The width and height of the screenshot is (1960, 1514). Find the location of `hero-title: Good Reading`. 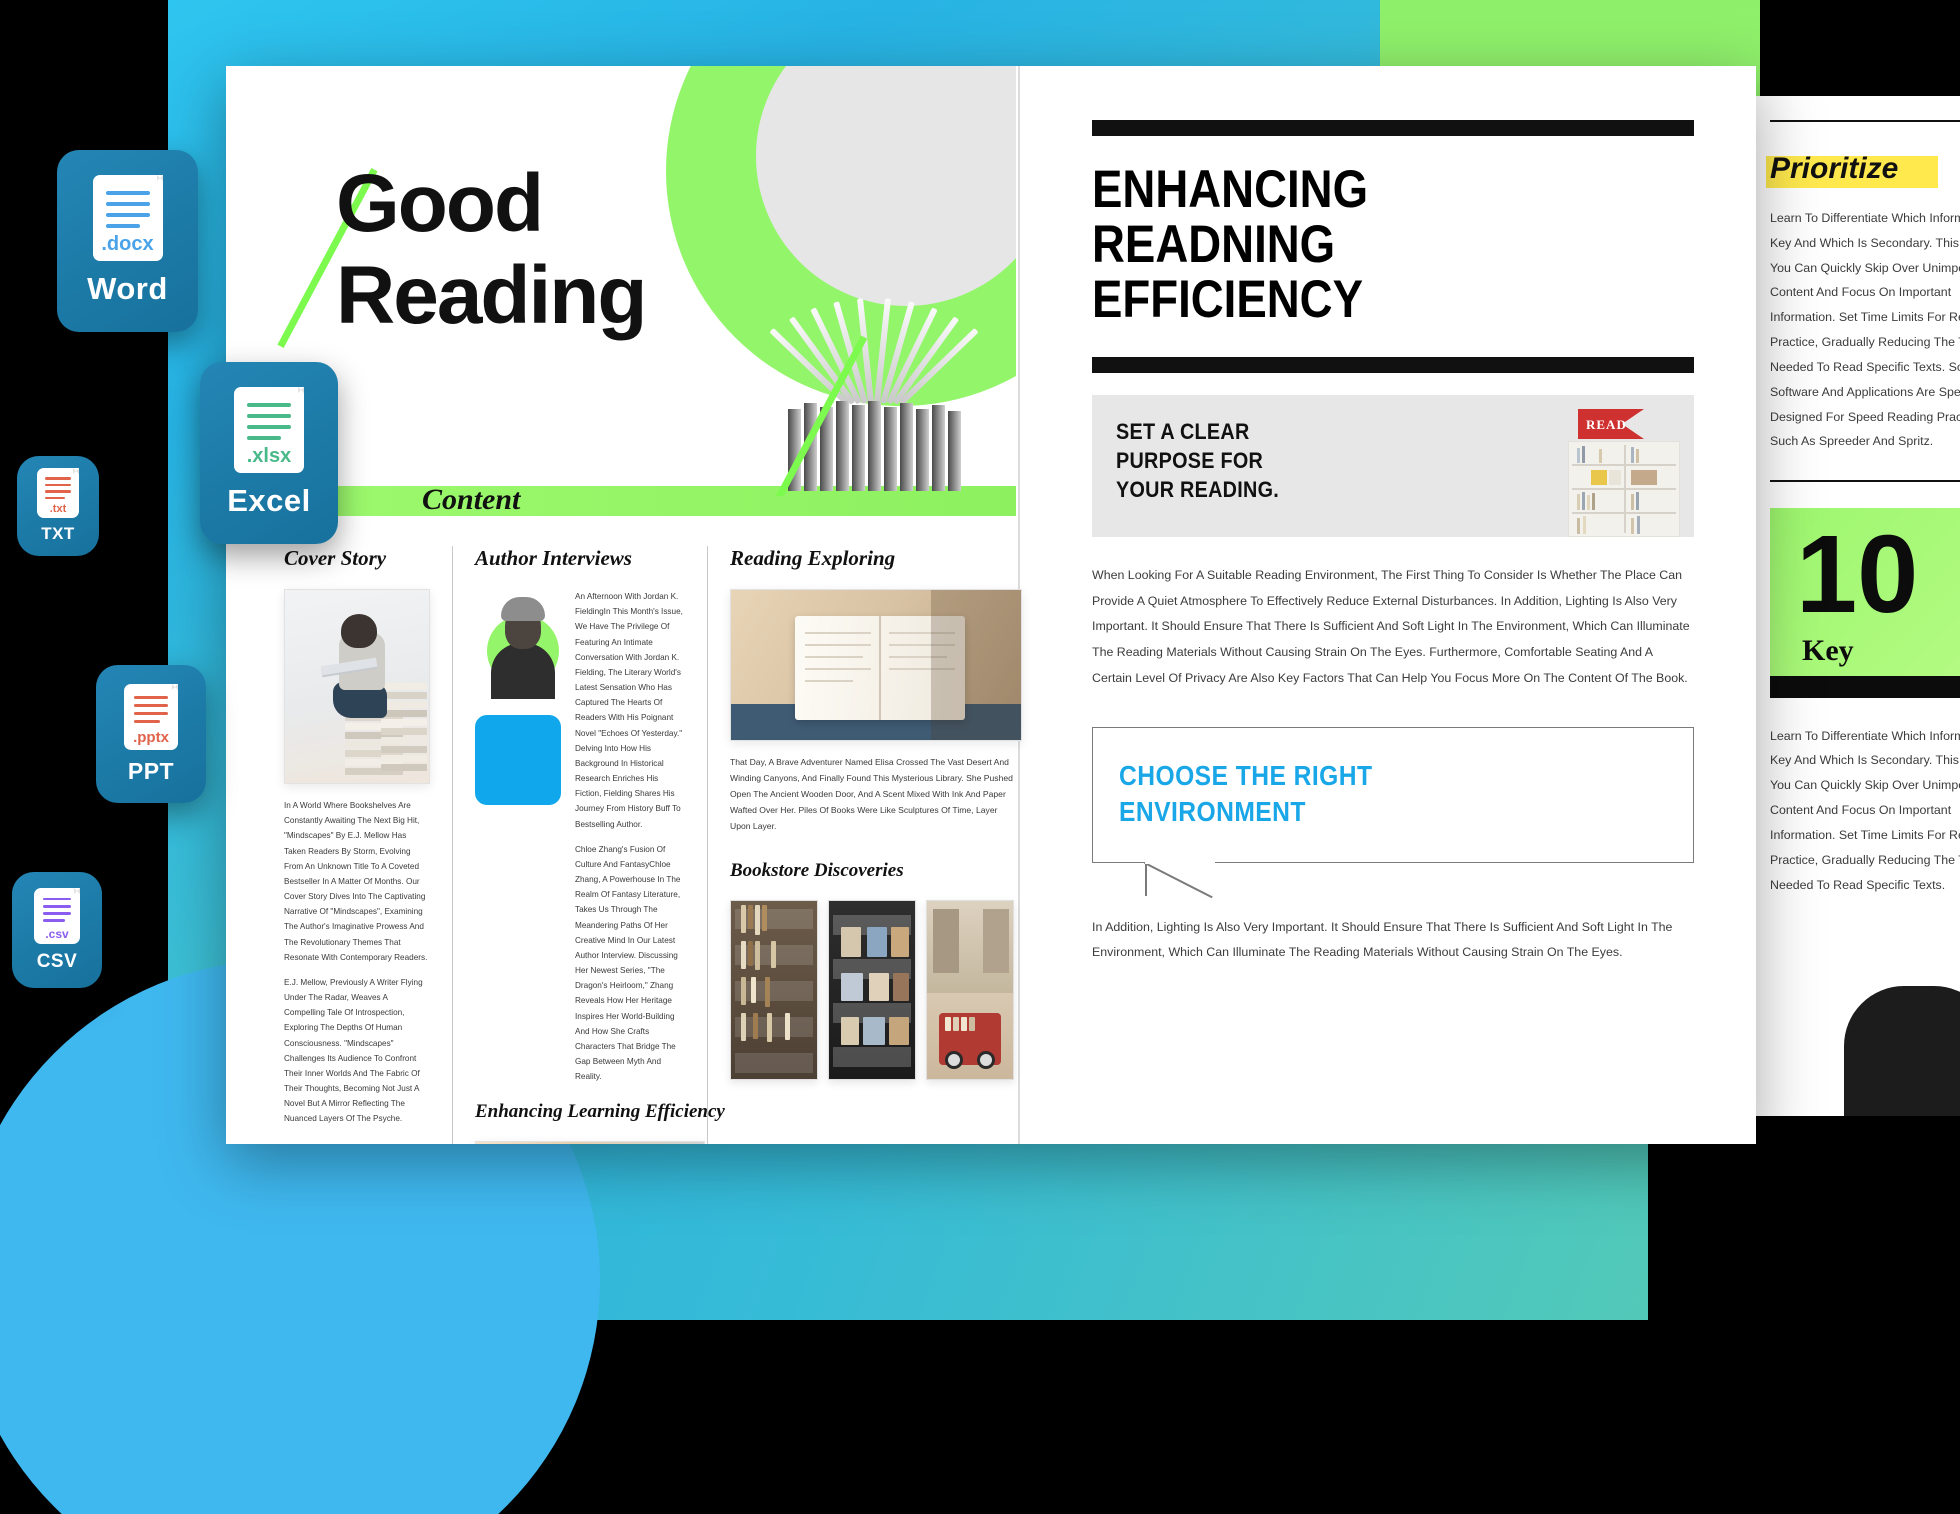

hero-title: Good Reading is located at coordinates (571, 250).